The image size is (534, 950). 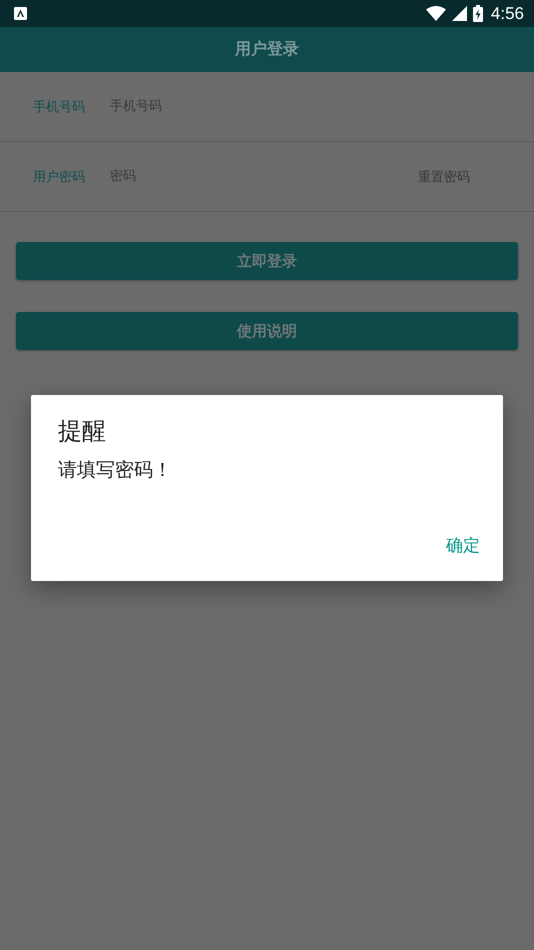 I want to click on dialog-title: 提醒, so click(x=82, y=431).